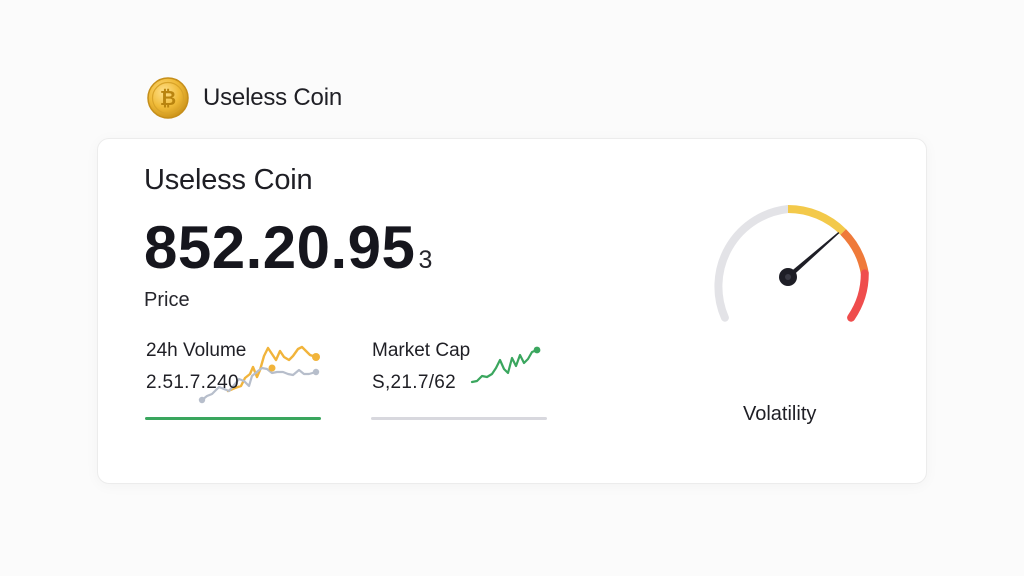 This screenshot has width=1024, height=576. Describe the element at coordinates (272, 97) in the screenshot. I see `brand-name: Useless Coin` at that location.